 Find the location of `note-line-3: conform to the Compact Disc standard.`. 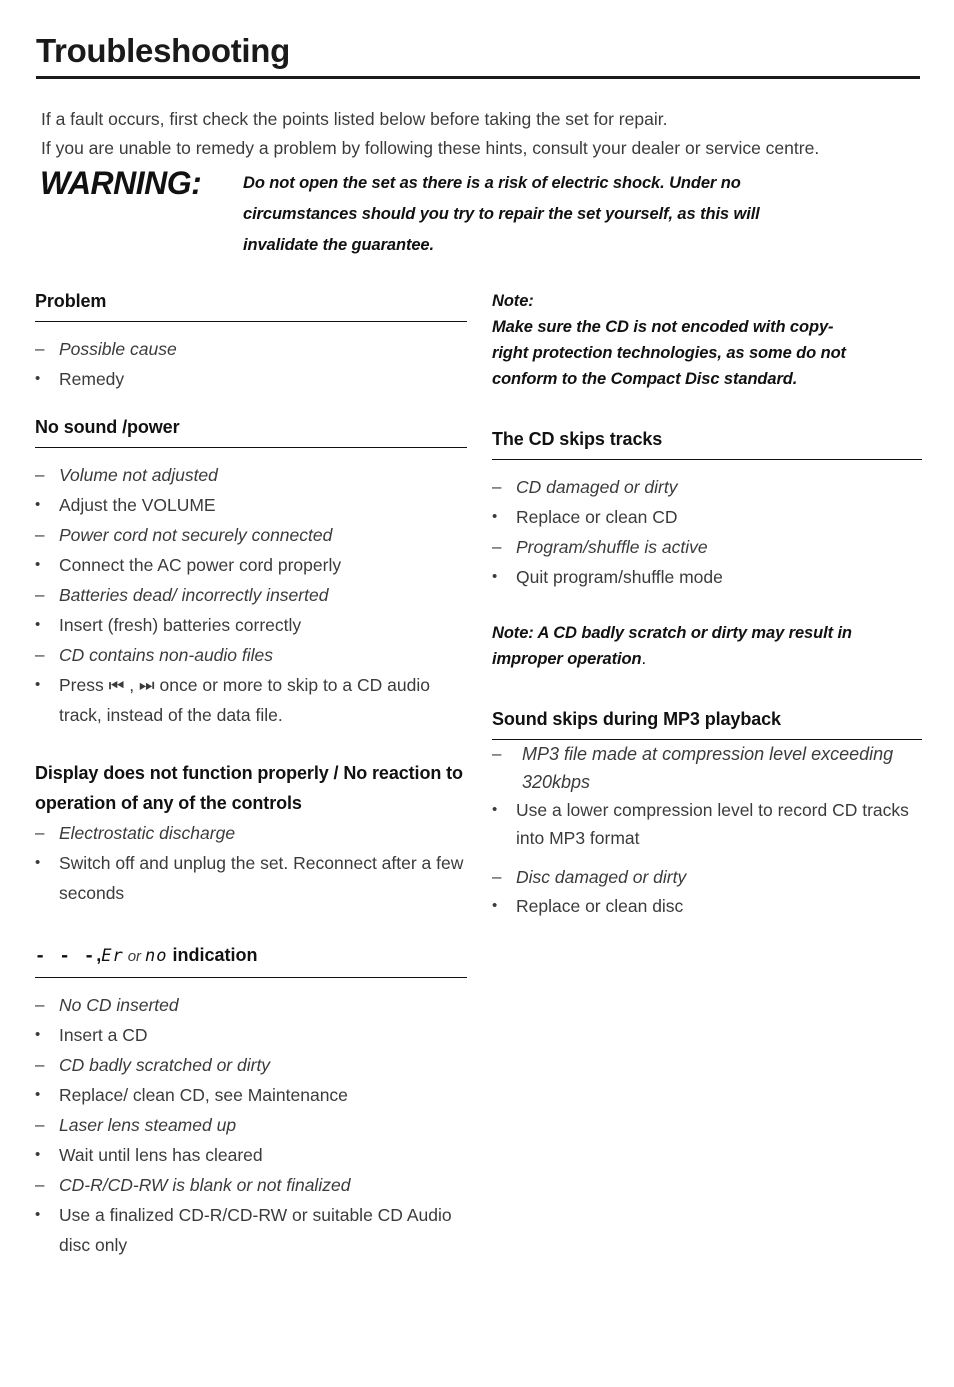

note-line-3: conform to the Compact Disc standard. is located at coordinates (645, 379).